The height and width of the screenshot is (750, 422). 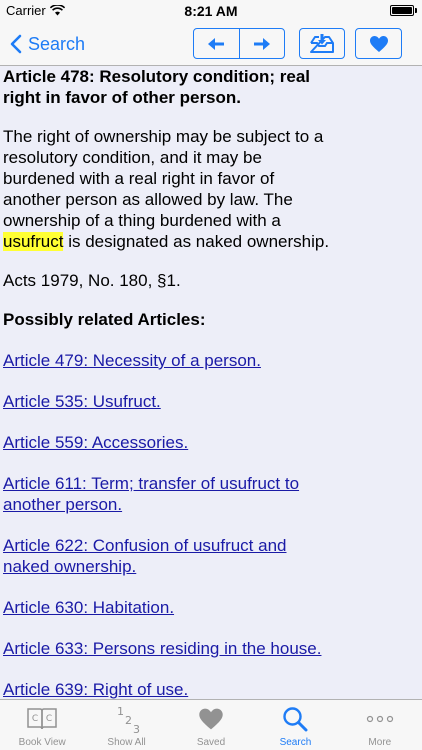 I want to click on tab-label: Show All, so click(x=126, y=742).